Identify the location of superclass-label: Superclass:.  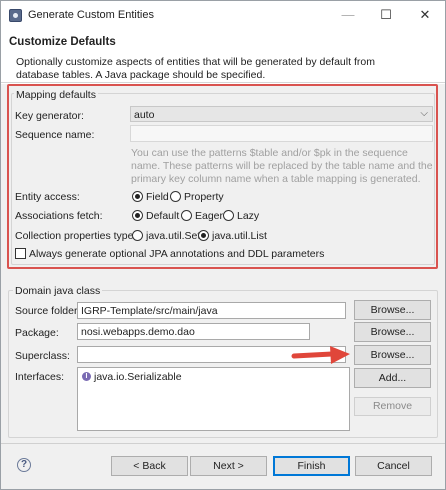
(42, 356).